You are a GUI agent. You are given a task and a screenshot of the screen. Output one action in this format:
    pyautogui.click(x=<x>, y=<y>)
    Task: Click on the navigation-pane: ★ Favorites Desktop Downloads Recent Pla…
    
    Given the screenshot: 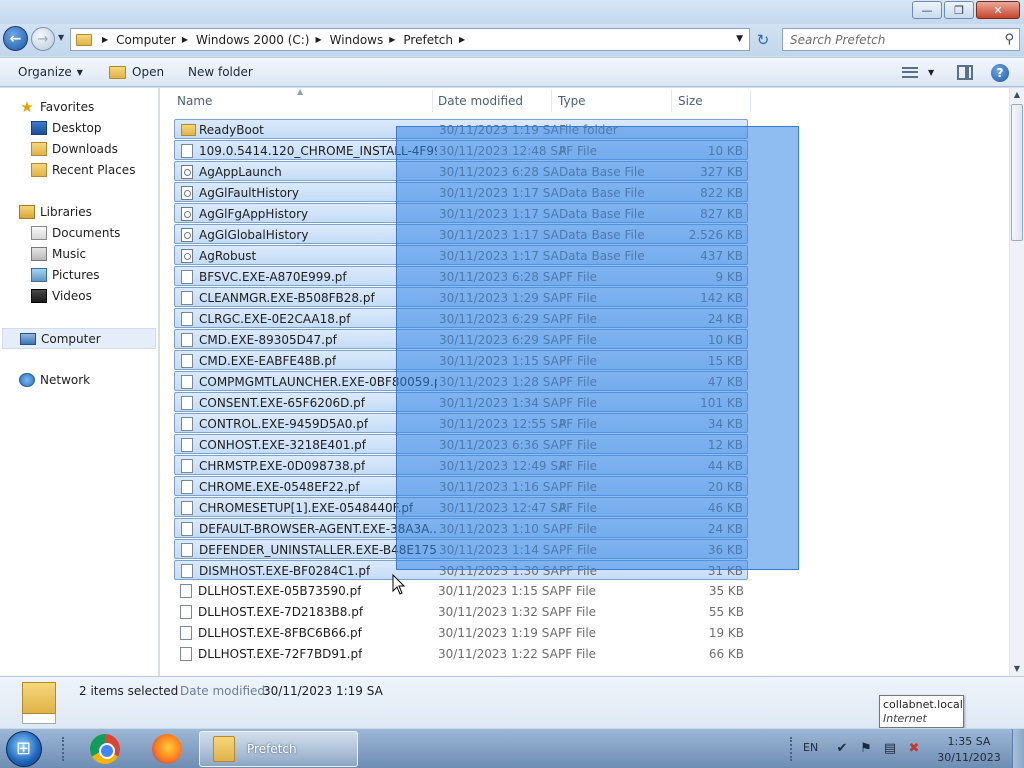 What is the action you would take?
    pyautogui.click(x=79, y=382)
    